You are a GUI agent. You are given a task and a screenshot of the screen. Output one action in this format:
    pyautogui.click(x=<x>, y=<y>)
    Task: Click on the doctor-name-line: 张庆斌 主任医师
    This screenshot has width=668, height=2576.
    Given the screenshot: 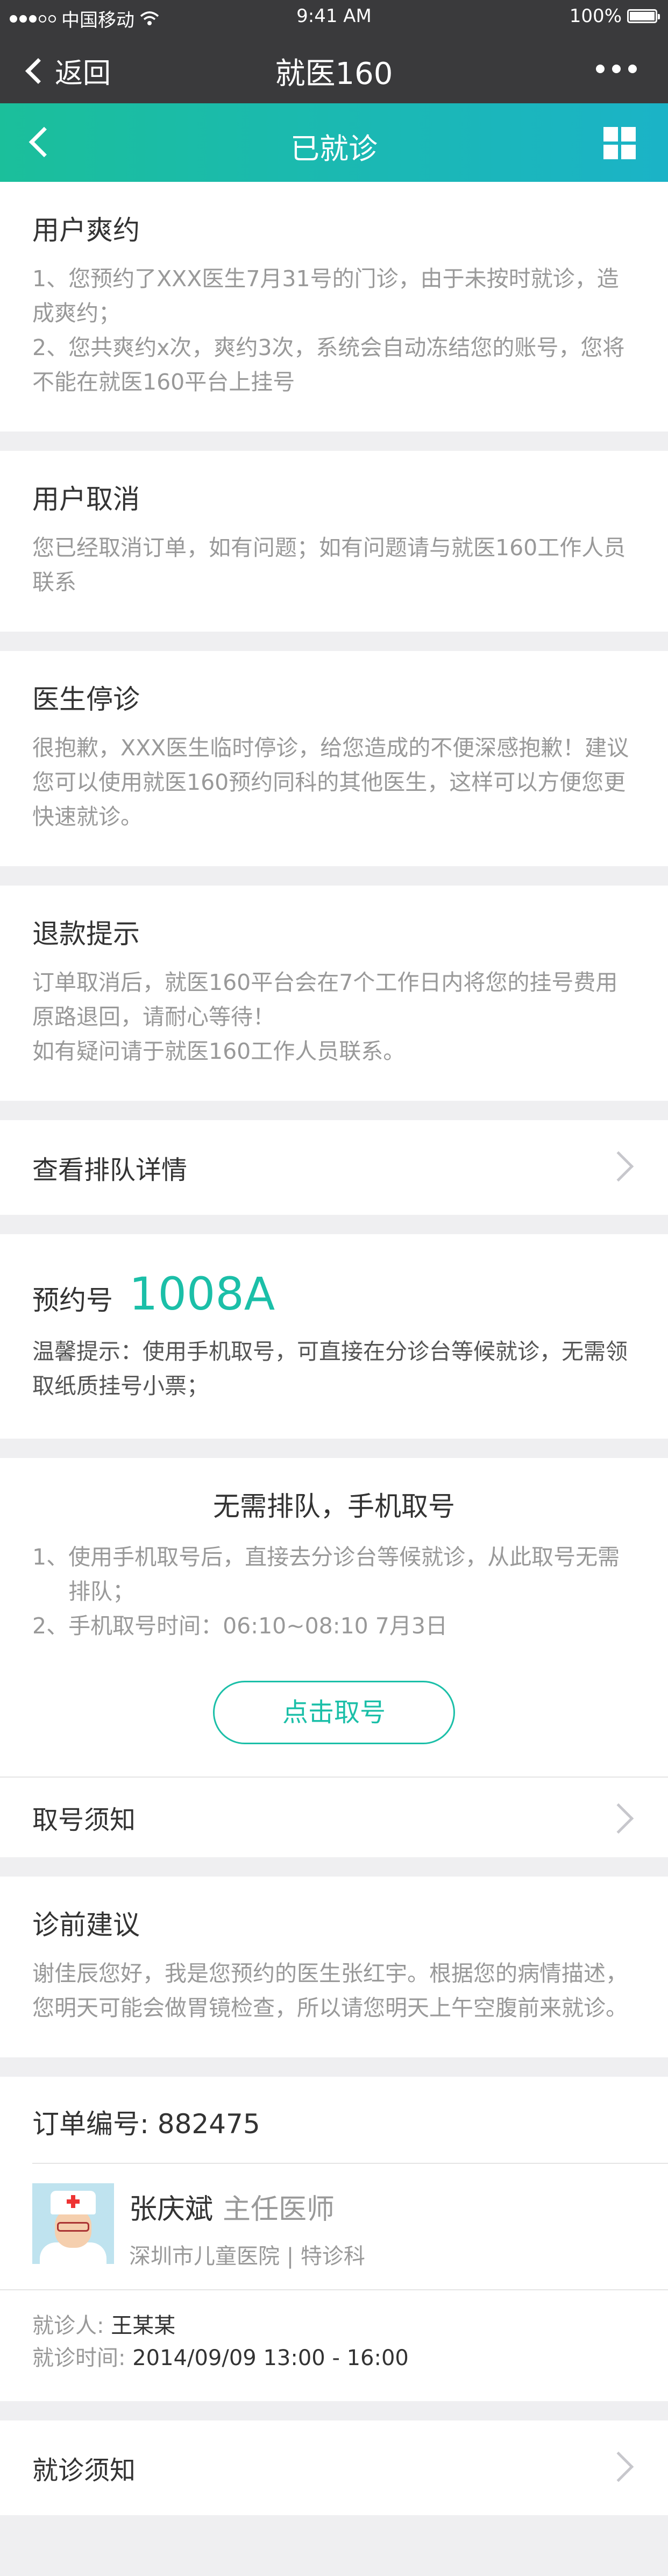 What is the action you would take?
    pyautogui.click(x=247, y=2206)
    